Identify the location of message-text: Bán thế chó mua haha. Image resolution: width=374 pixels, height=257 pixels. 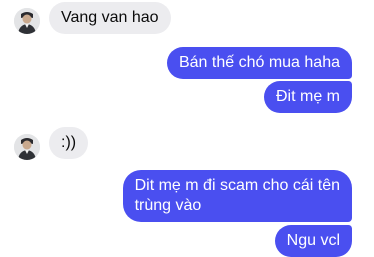
(259, 62).